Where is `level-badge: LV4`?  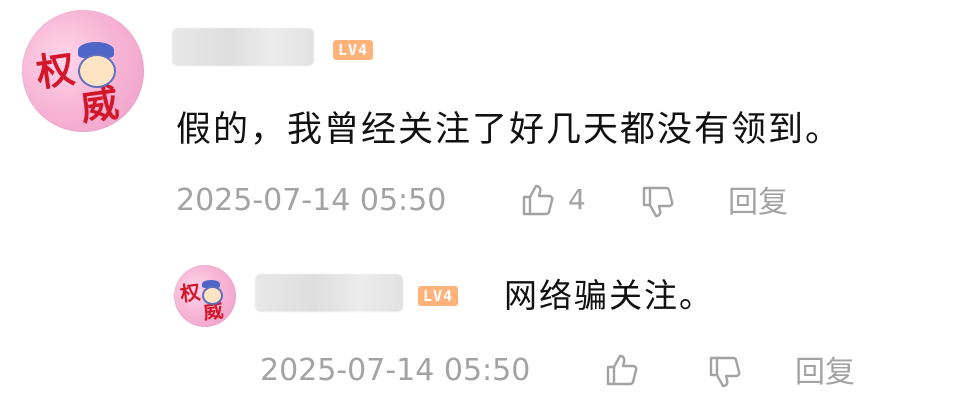
level-badge: LV4 is located at coordinates (353, 50).